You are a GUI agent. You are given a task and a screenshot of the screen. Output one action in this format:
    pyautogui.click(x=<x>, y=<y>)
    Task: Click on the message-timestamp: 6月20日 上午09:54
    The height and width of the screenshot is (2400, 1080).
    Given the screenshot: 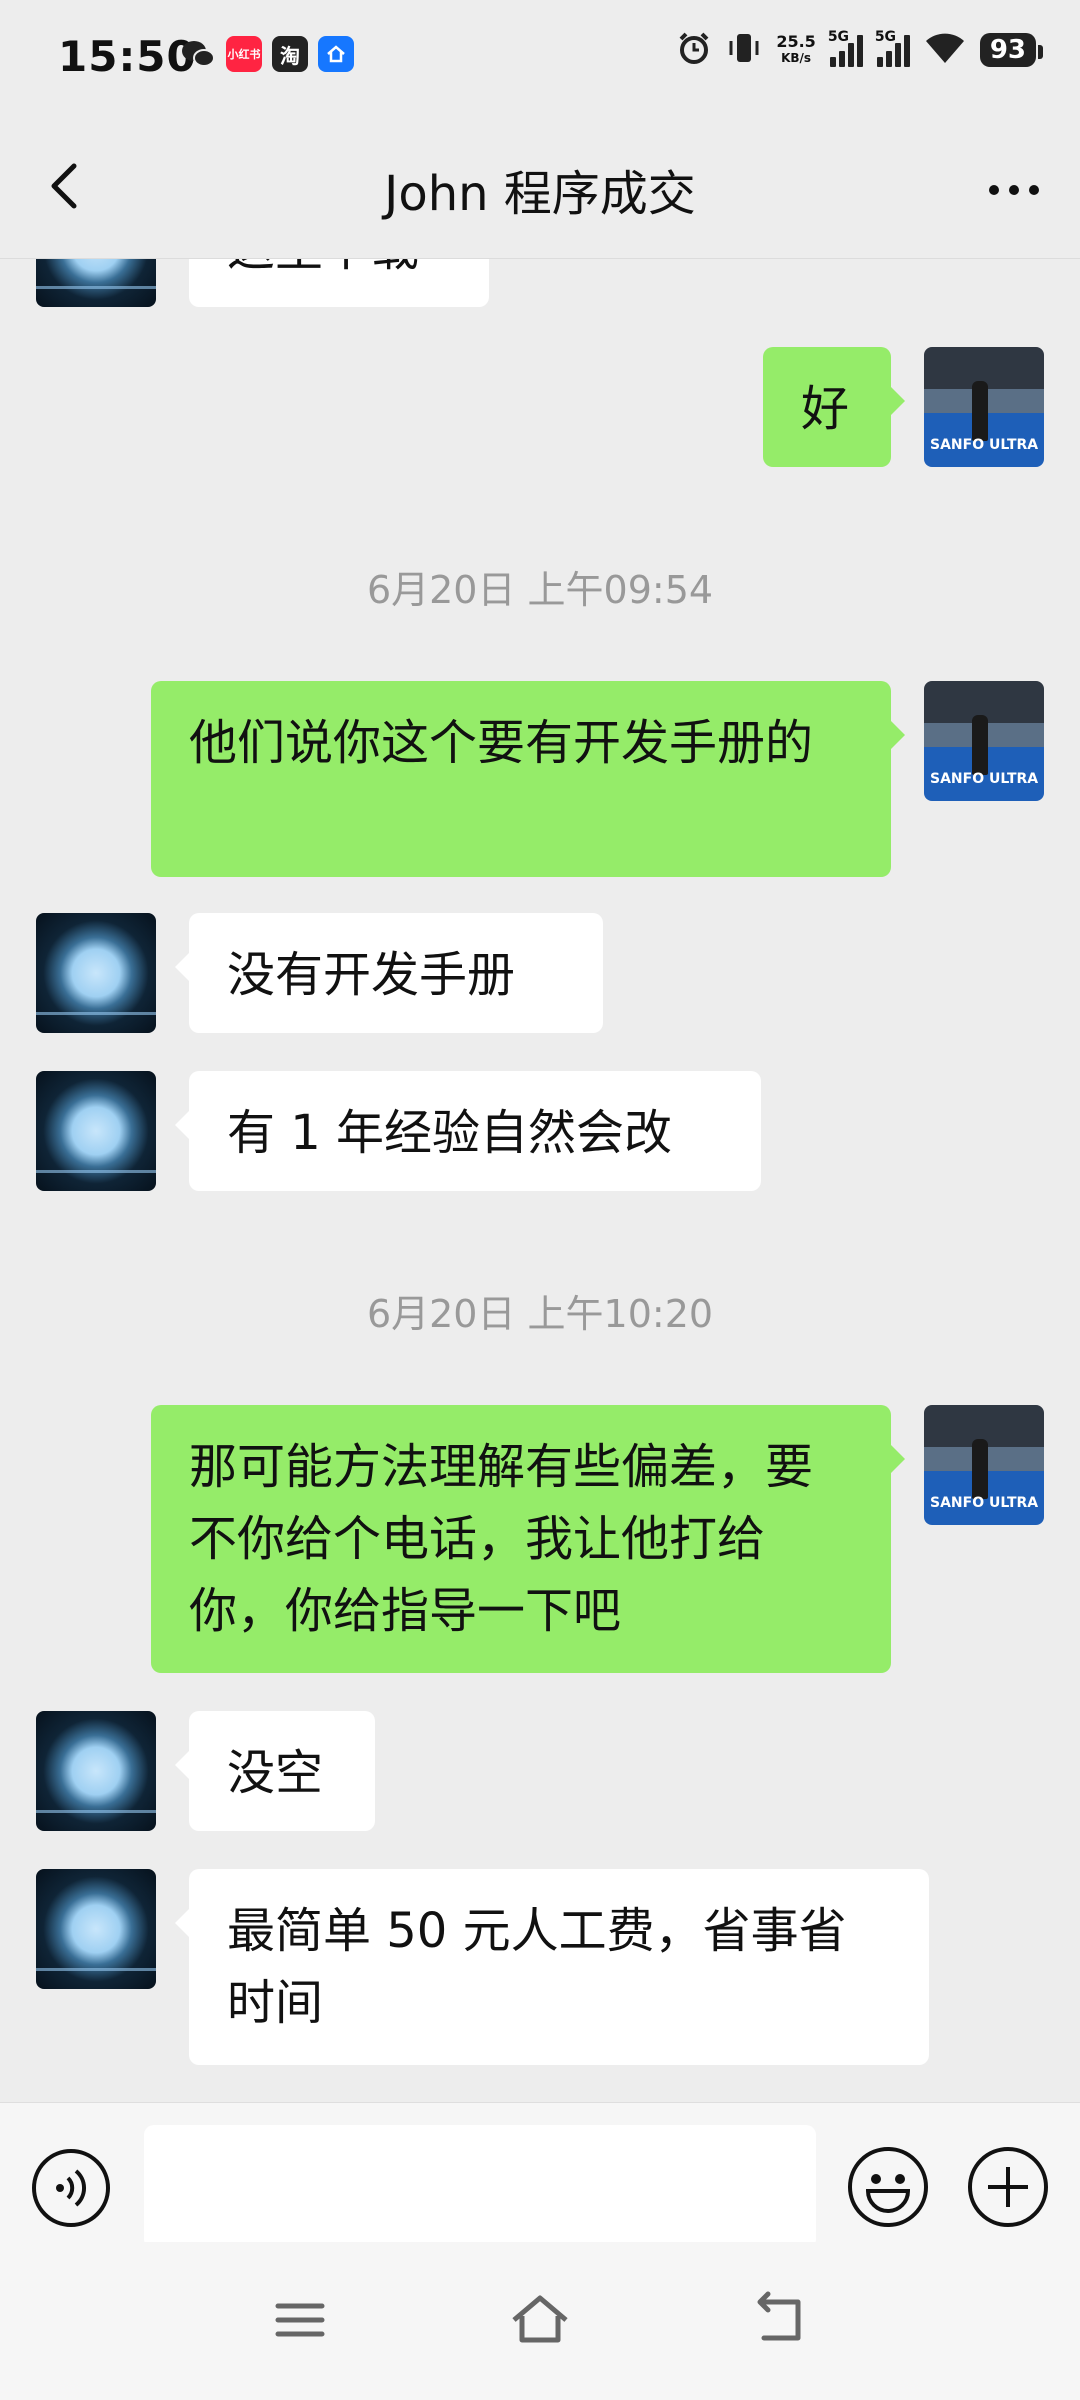 What is the action you would take?
    pyautogui.click(x=540, y=590)
    